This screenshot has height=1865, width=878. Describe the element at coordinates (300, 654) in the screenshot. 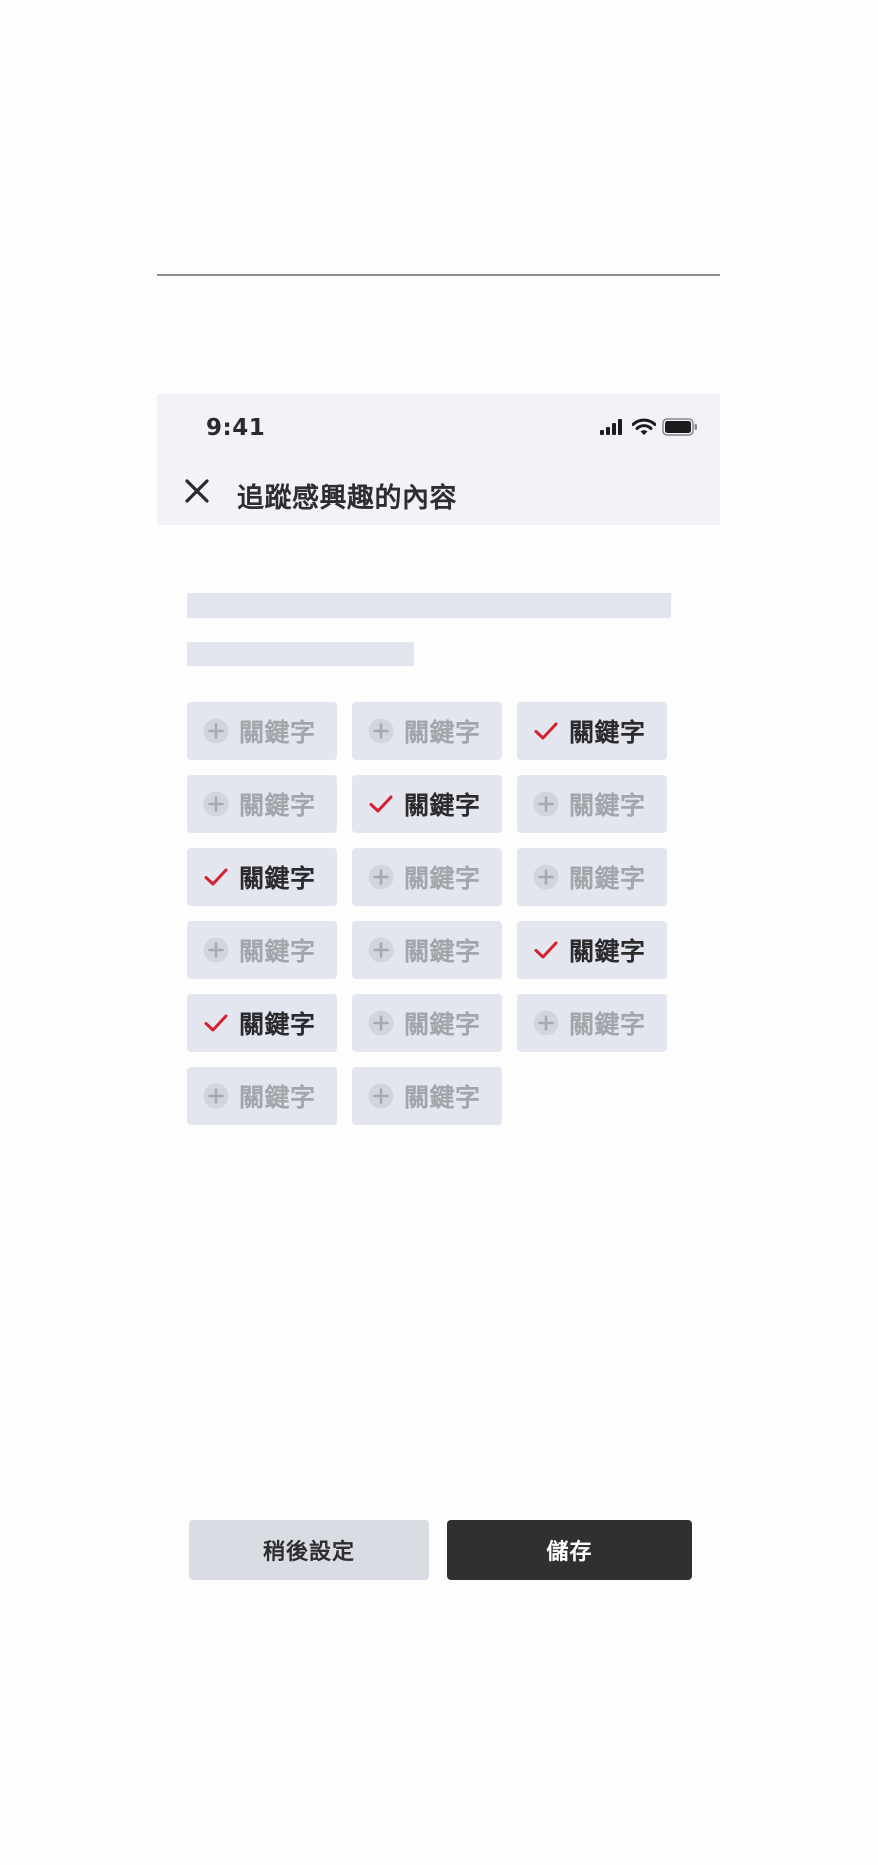

I see `skeleton-line-short` at that location.